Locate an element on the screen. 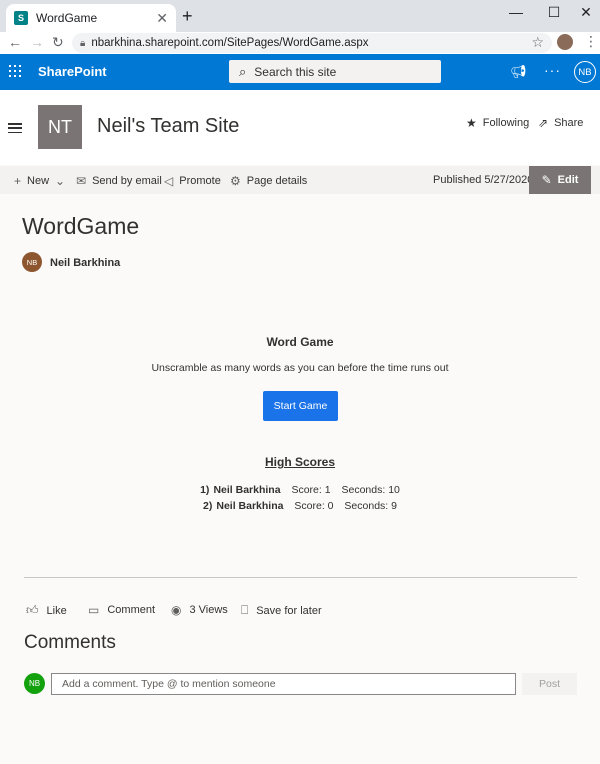 The height and width of the screenshot is (764, 600). commenter-avatar: NB is located at coordinates (34, 683).